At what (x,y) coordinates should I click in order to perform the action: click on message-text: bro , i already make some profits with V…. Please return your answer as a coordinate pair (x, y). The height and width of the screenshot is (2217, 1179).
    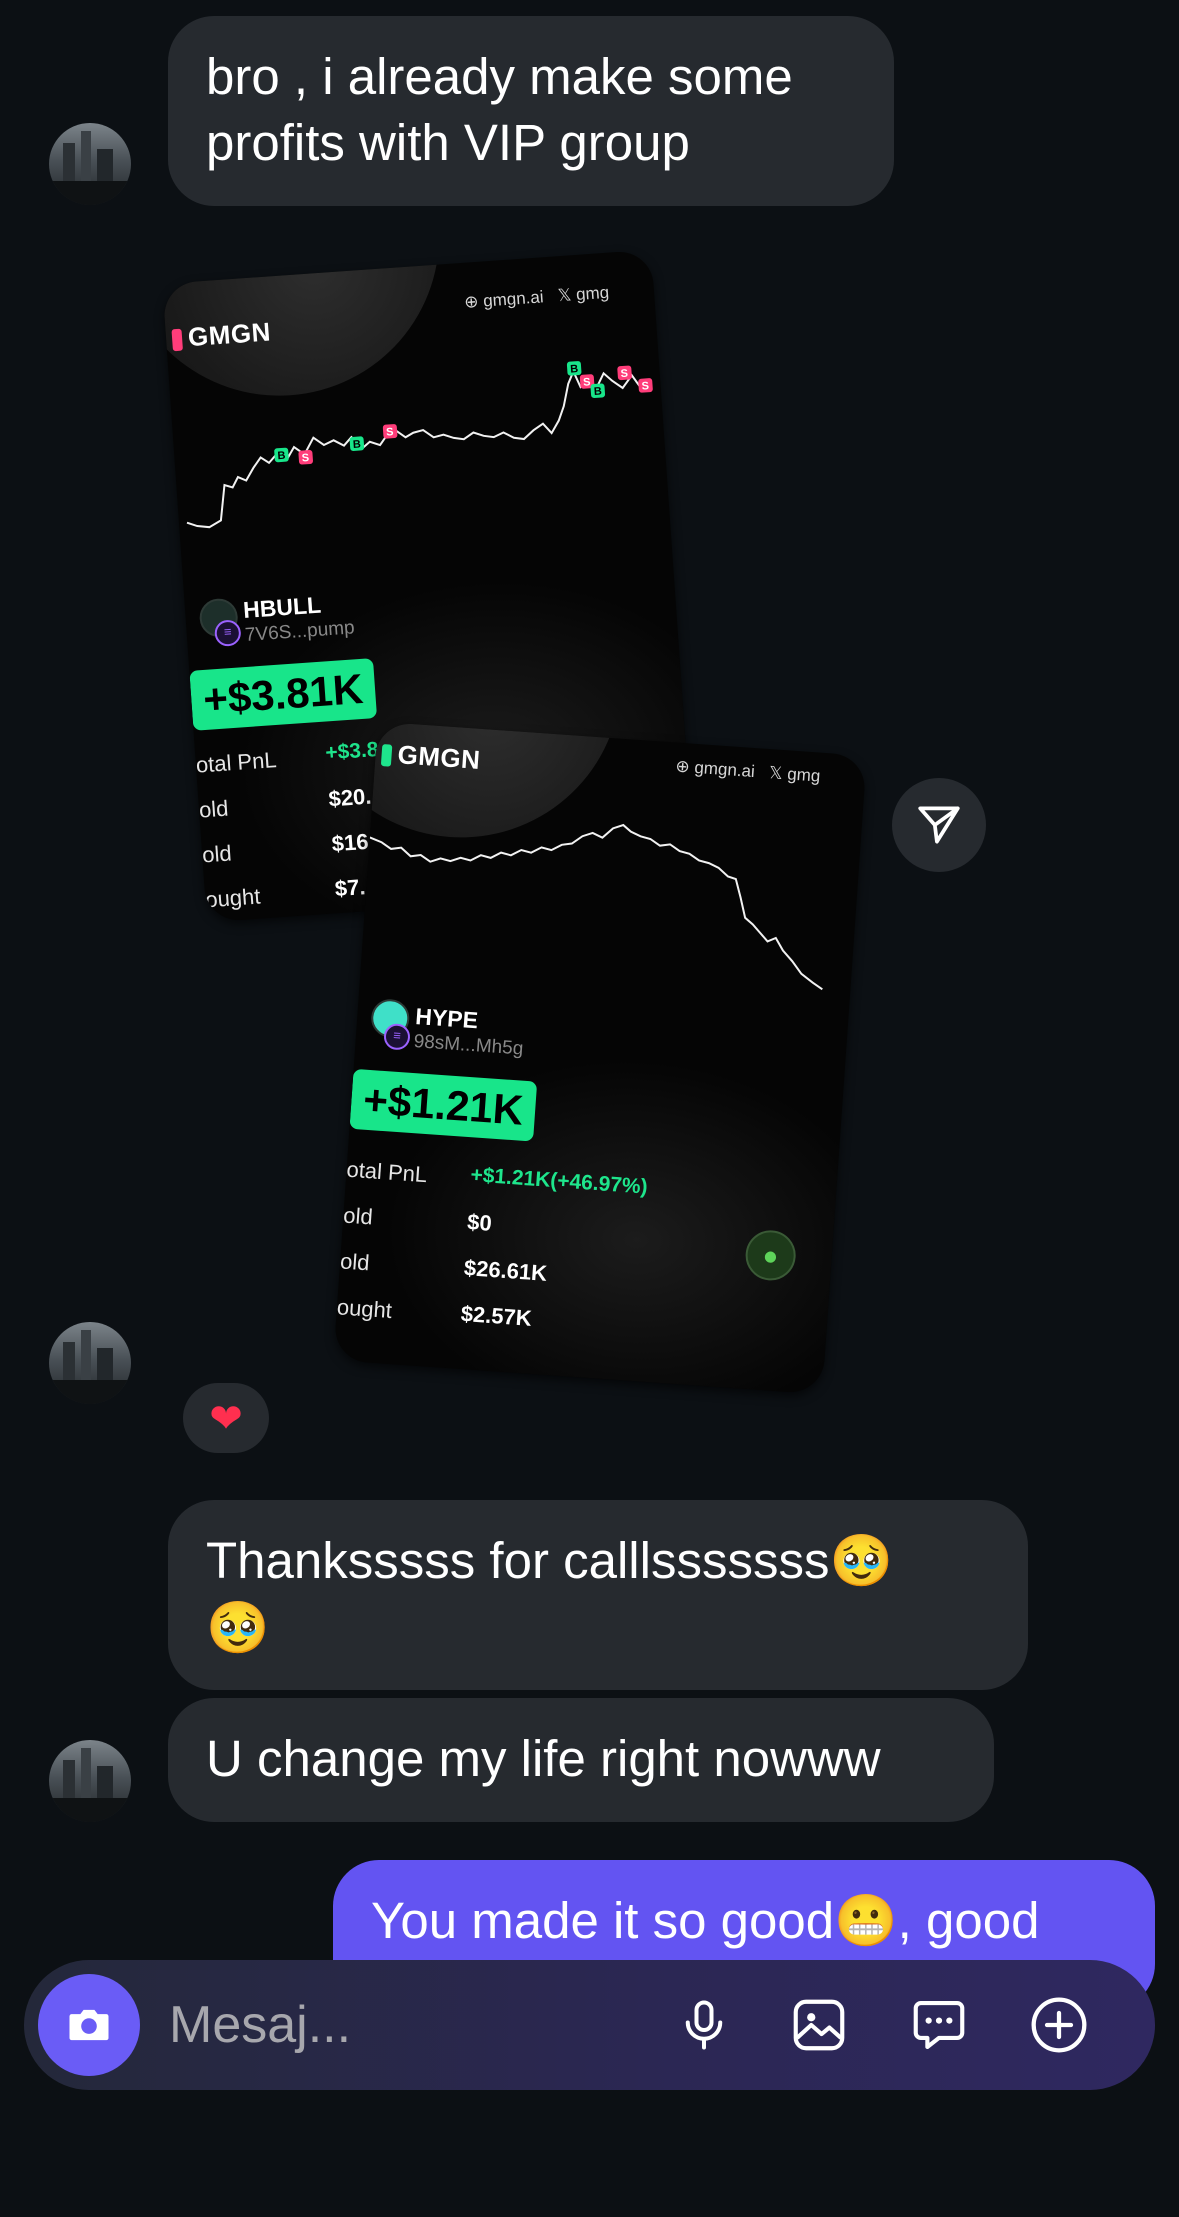
    Looking at the image, I should click on (499, 109).